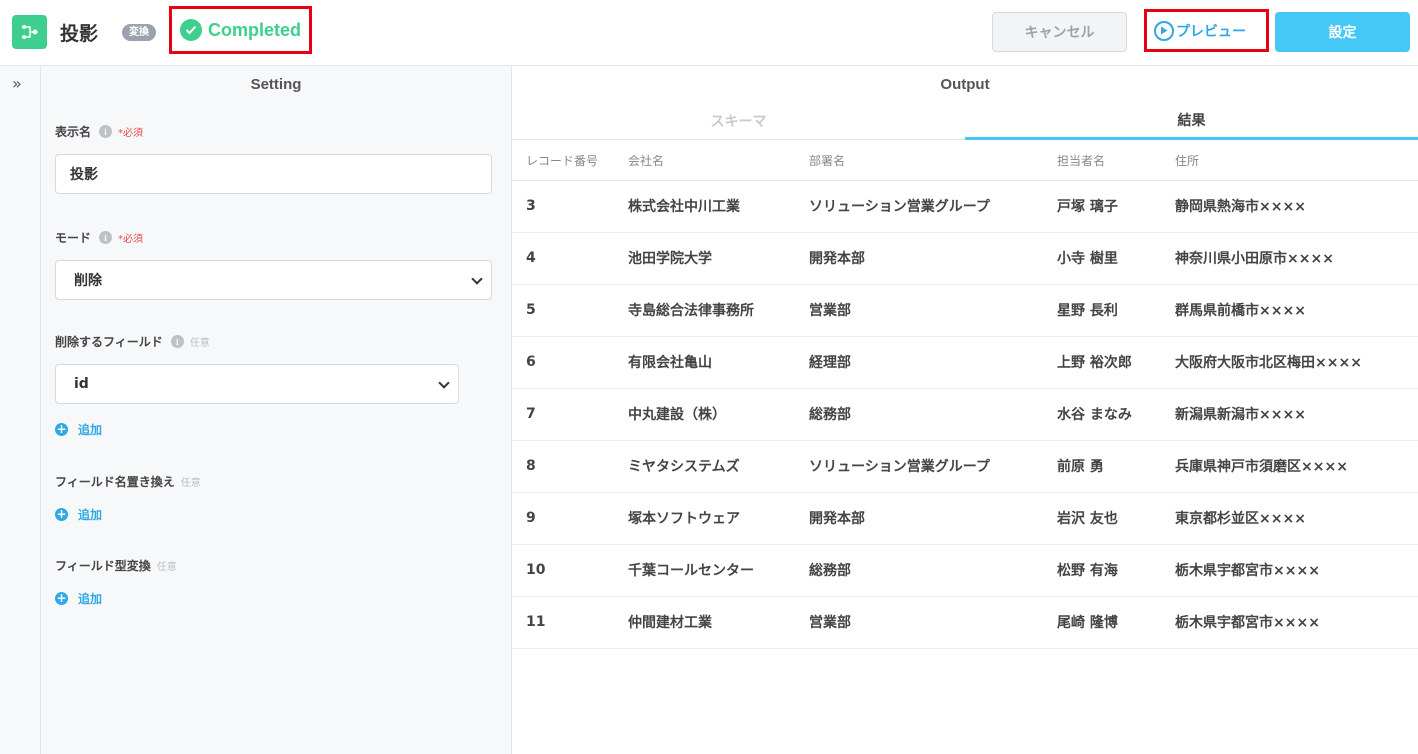  What do you see at coordinates (933, 414) in the screenshot?
I see `table-cell: 総務部` at bounding box center [933, 414].